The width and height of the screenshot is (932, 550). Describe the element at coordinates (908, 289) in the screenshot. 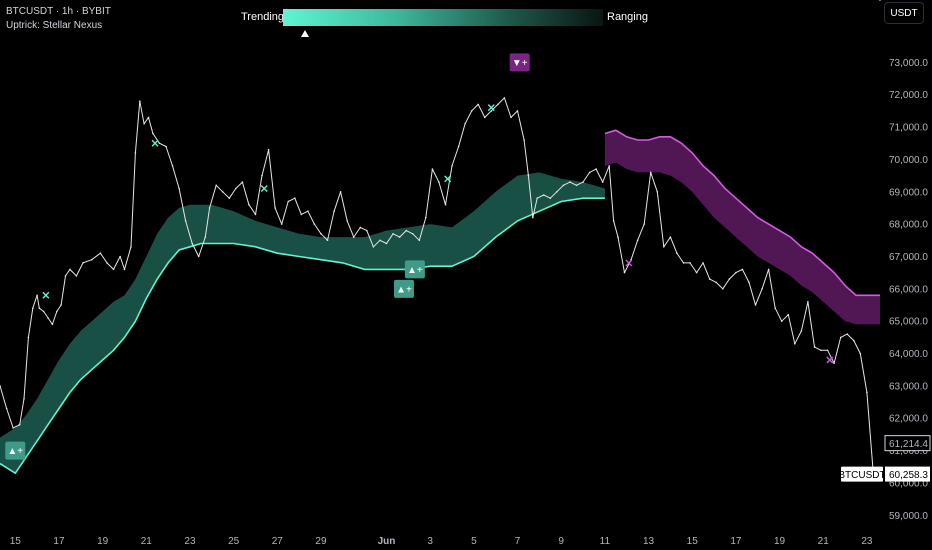

I see `y-tick-label: 66,000.0` at that location.